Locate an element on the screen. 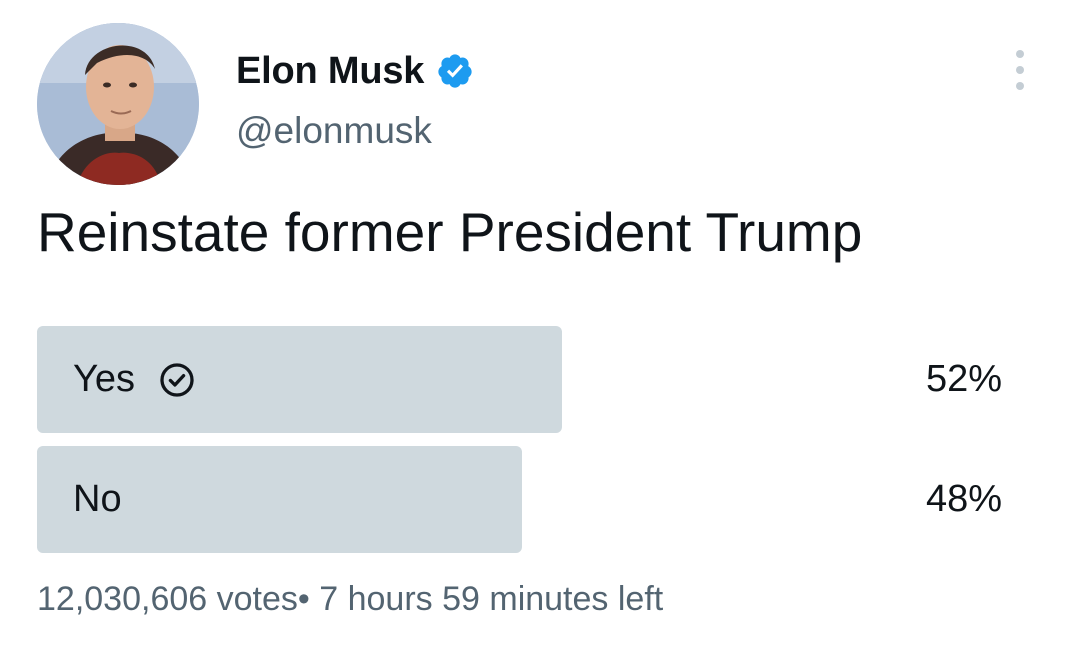 The image size is (1080, 659). verified-badge-icon is located at coordinates (455, 71).